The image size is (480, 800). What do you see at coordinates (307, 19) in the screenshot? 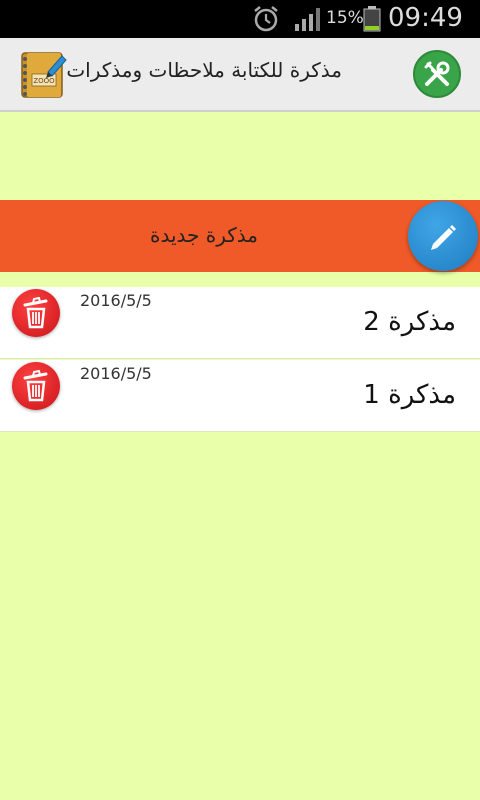
I see `signal-icon` at bounding box center [307, 19].